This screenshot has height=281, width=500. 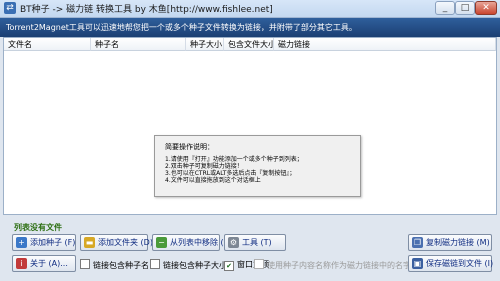 I want to click on help-line: 2.双击种子可复制磁力链接！, so click(x=204, y=166).